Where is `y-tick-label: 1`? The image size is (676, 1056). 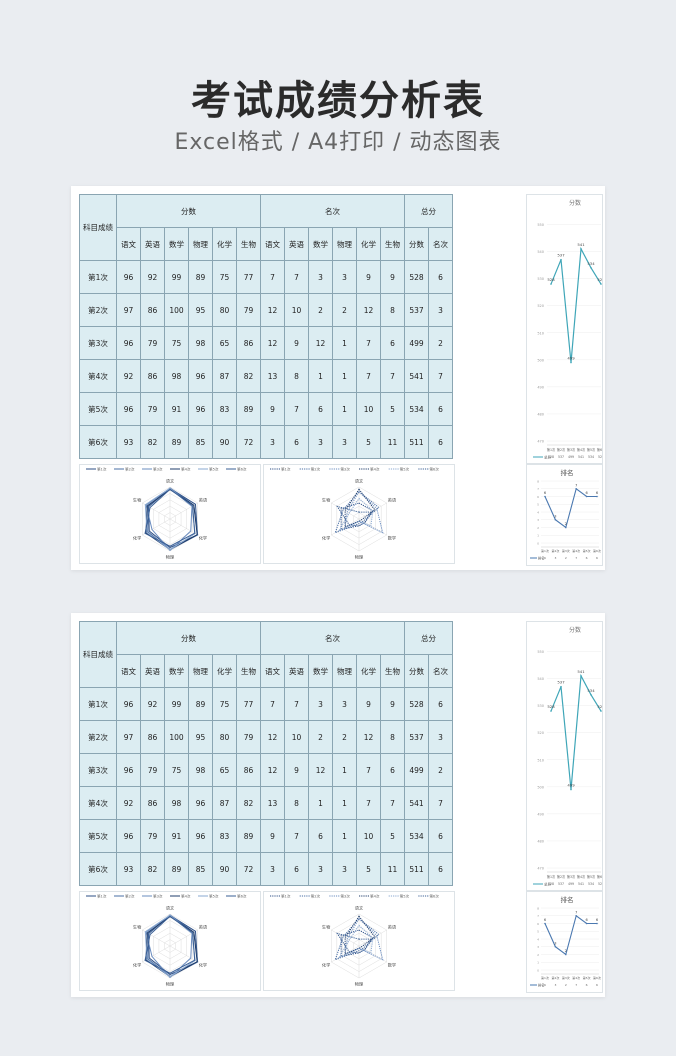 y-tick-label: 1 is located at coordinates (538, 963).